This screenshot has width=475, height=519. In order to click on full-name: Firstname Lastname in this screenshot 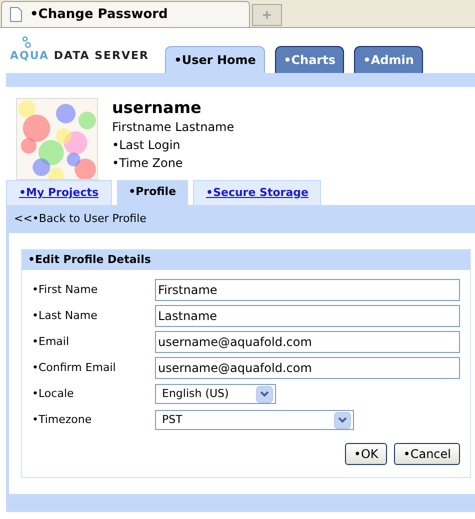, I will do `click(173, 127)`.